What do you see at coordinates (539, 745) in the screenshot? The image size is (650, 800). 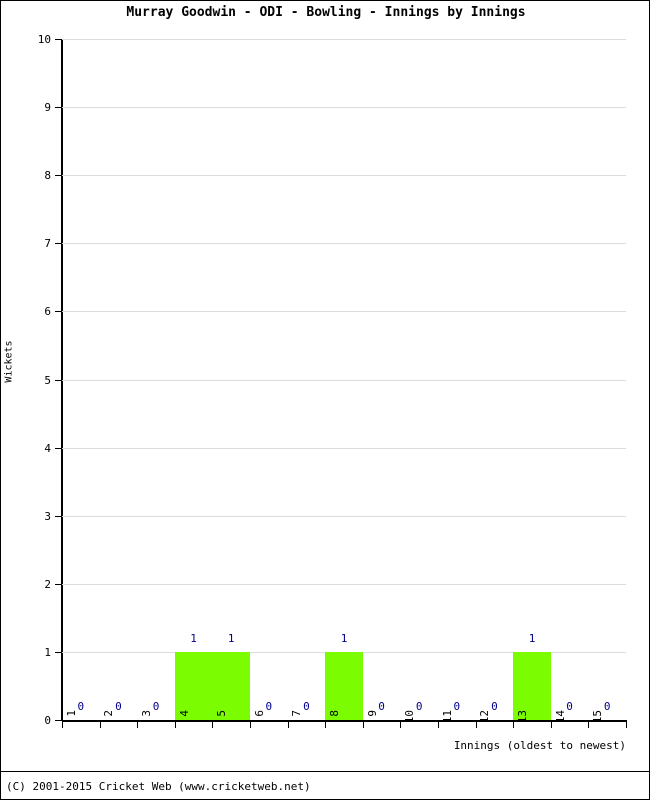 I see `x-axis-title: Innings (oldest to newest)` at bounding box center [539, 745].